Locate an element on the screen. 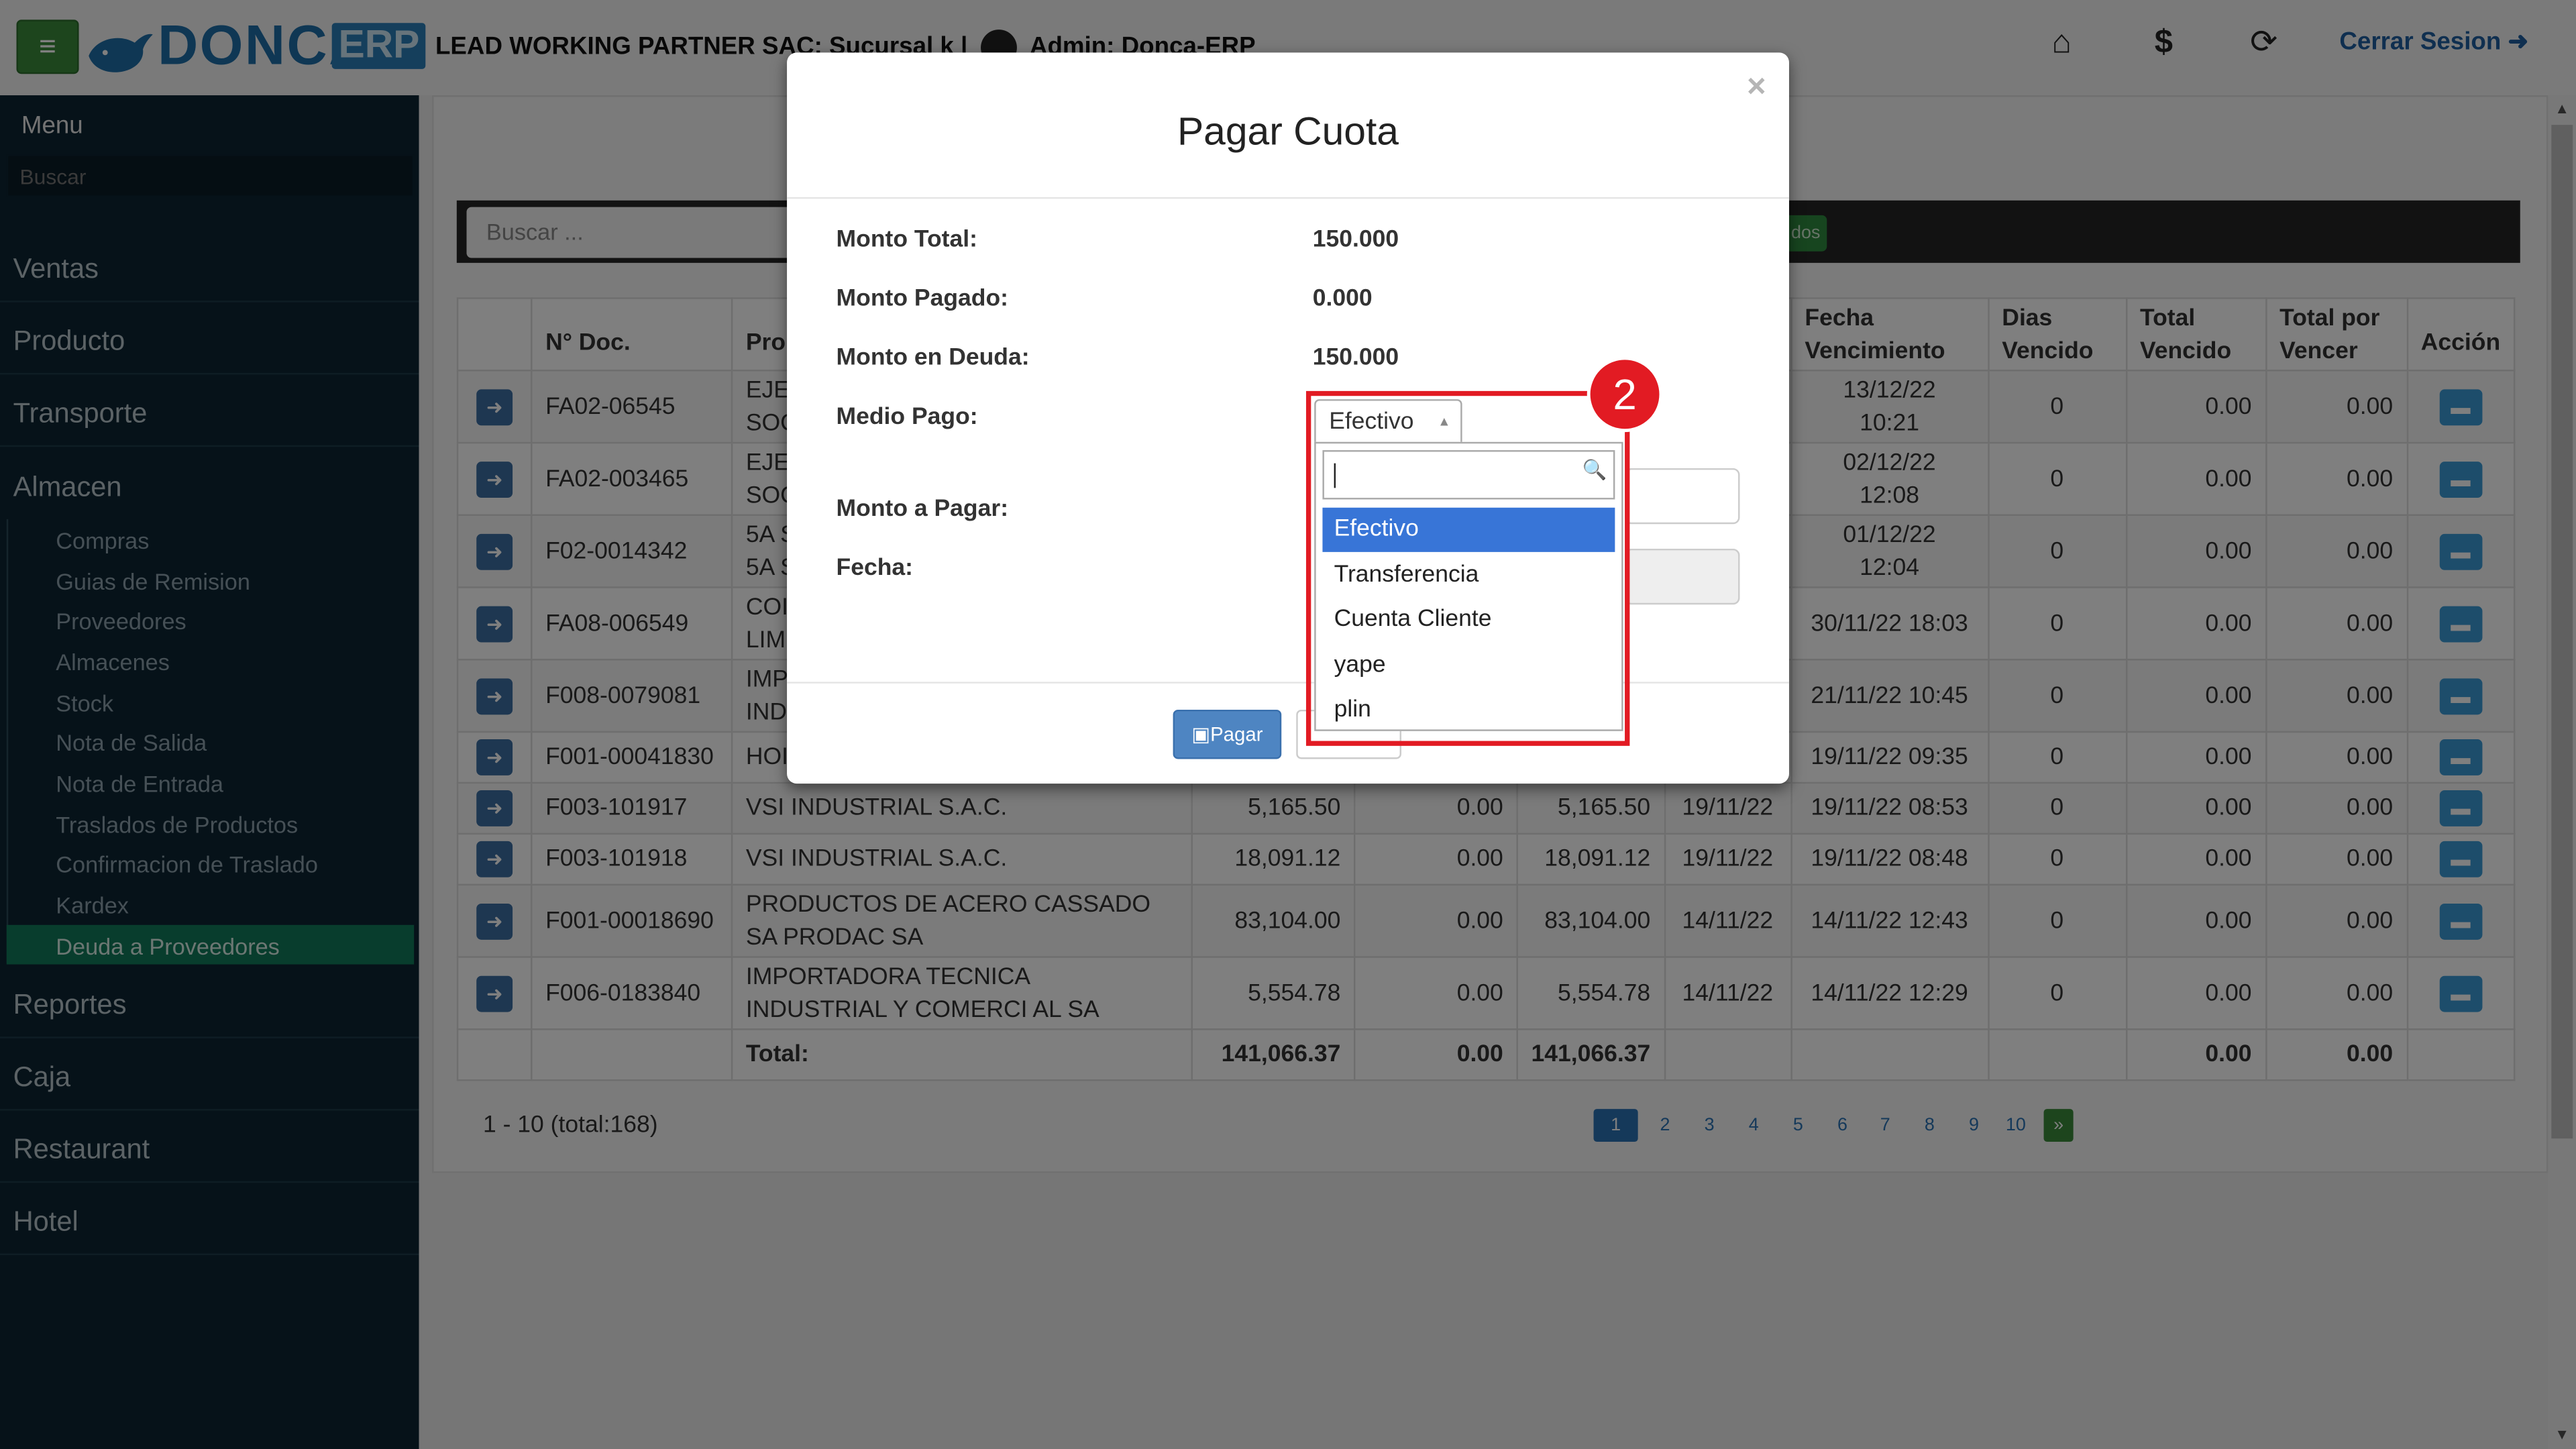 This screenshot has height=1449, width=2576. modal-footer-divider is located at coordinates (1288, 683).